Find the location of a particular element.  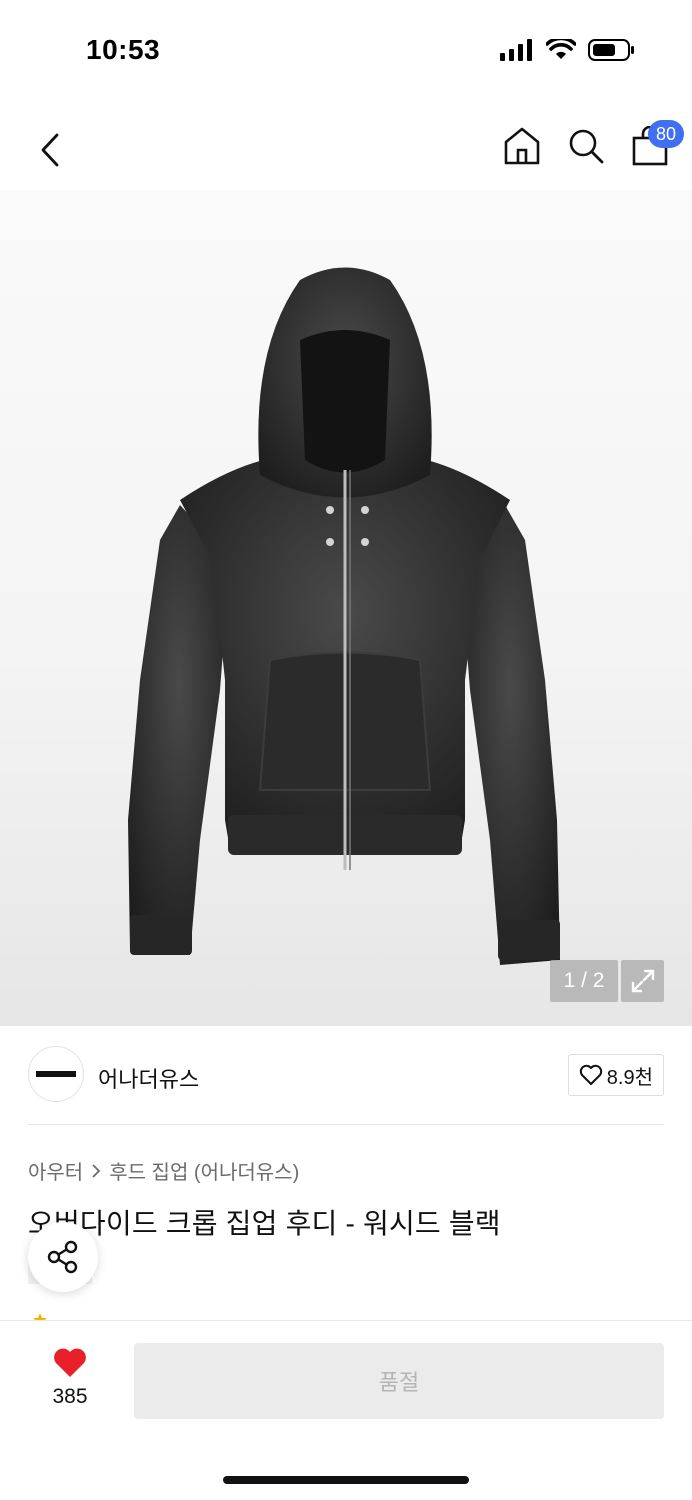

brand-like-count: 8.9천 is located at coordinates (629, 1077).